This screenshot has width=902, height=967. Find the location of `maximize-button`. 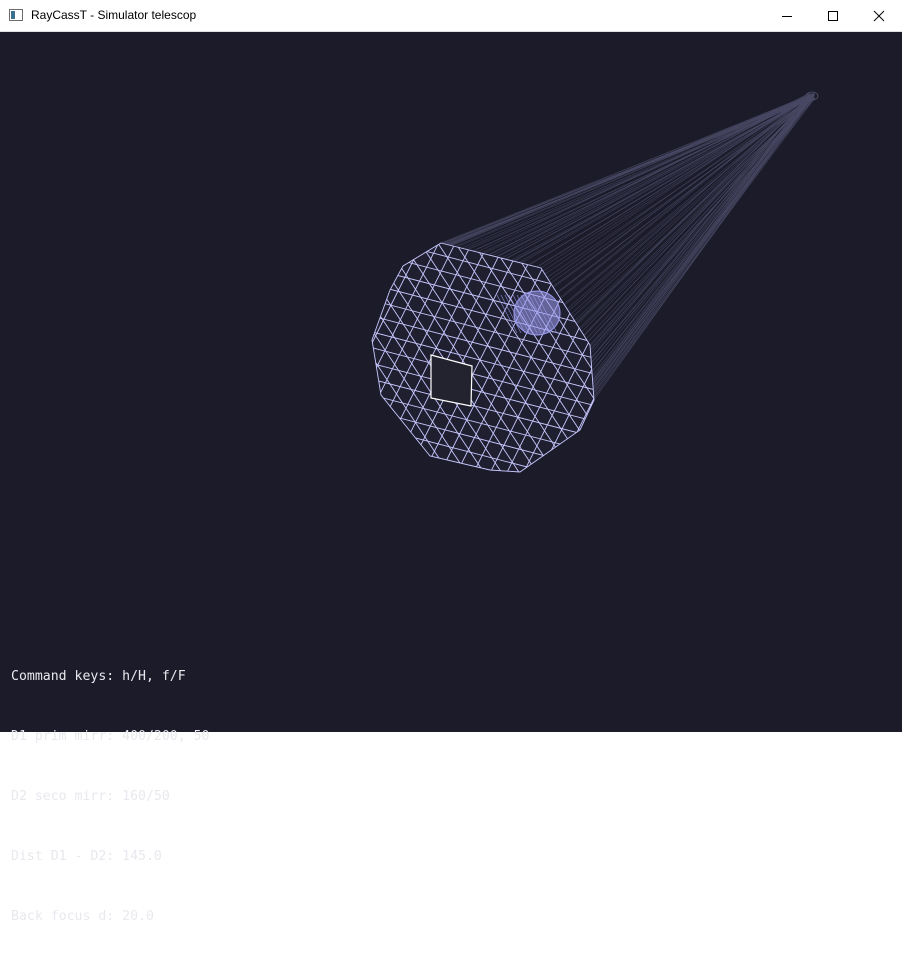

maximize-button is located at coordinates (833, 15).